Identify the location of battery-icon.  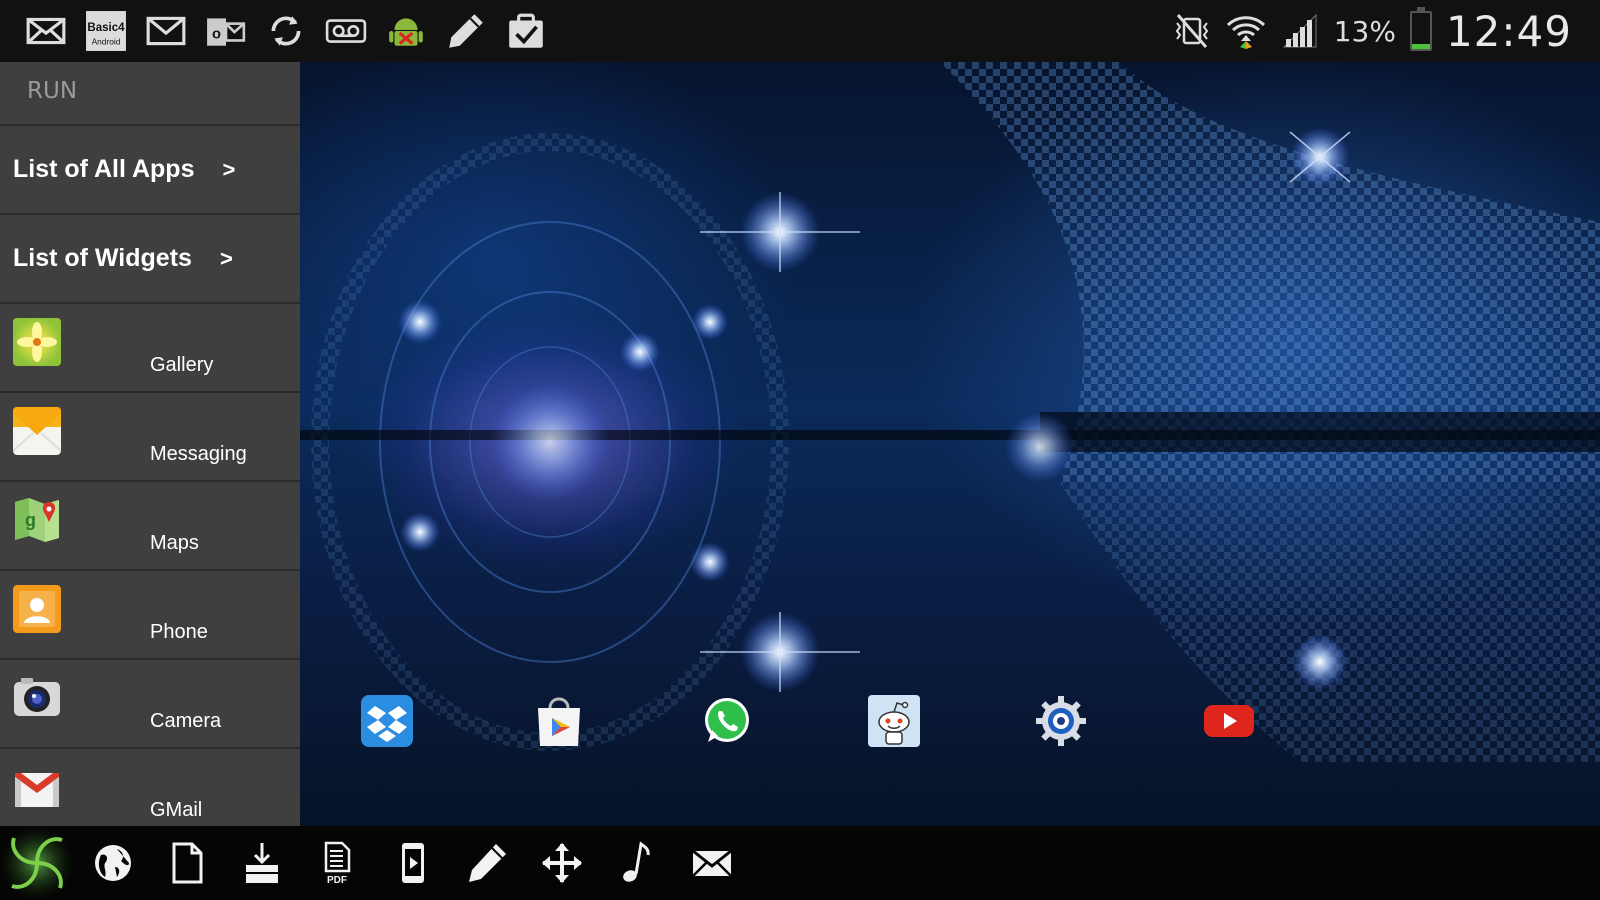
(1420, 29).